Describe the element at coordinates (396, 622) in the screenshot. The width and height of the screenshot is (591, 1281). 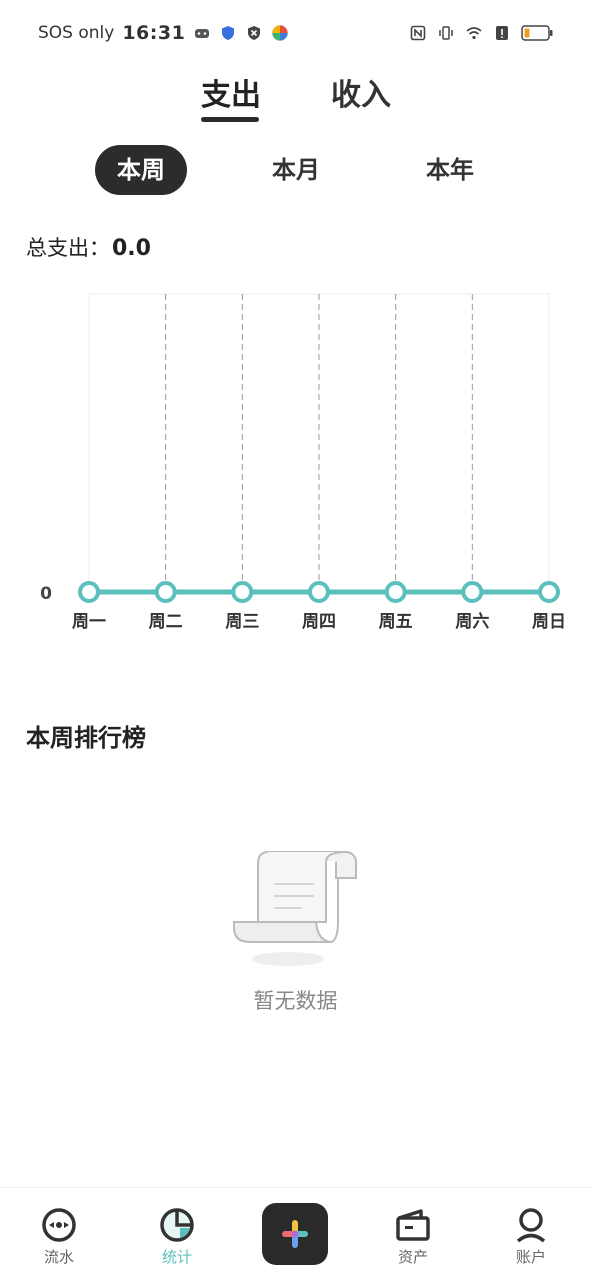
I see `x-tick-label: 周五` at that location.